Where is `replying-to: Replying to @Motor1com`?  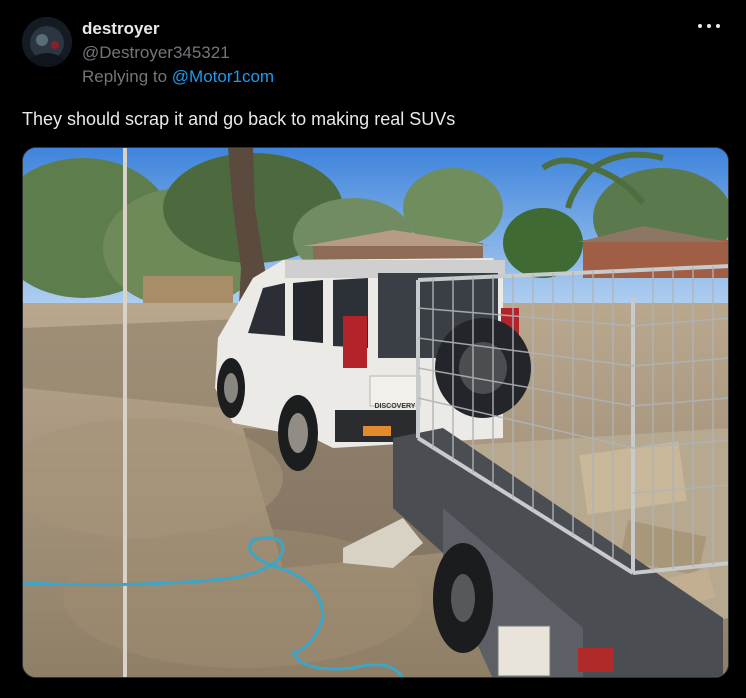 replying-to: Replying to @Motor1com is located at coordinates (178, 77).